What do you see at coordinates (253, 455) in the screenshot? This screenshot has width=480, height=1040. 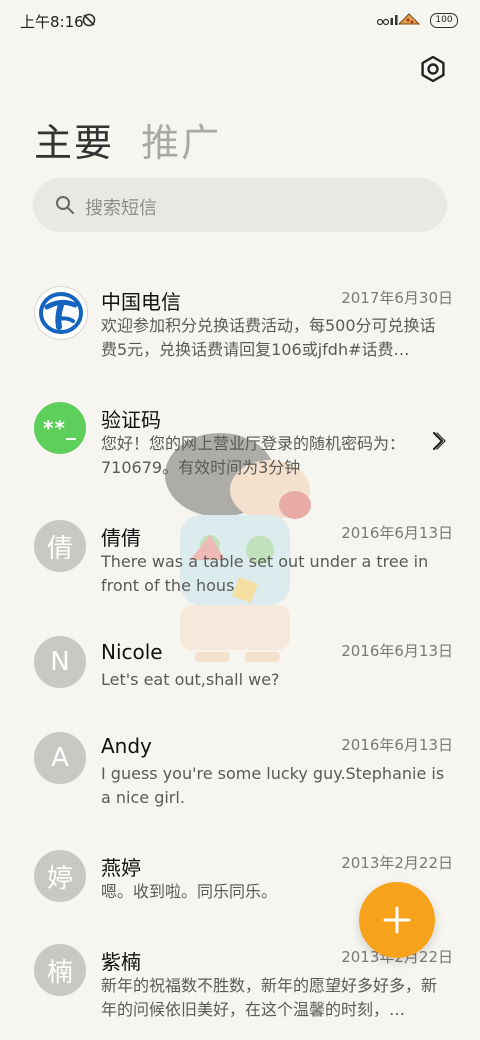 I see `message-snippet: 您好！您的网上营业厅登录的随机密码为：710679。有效时间为3分钟` at bounding box center [253, 455].